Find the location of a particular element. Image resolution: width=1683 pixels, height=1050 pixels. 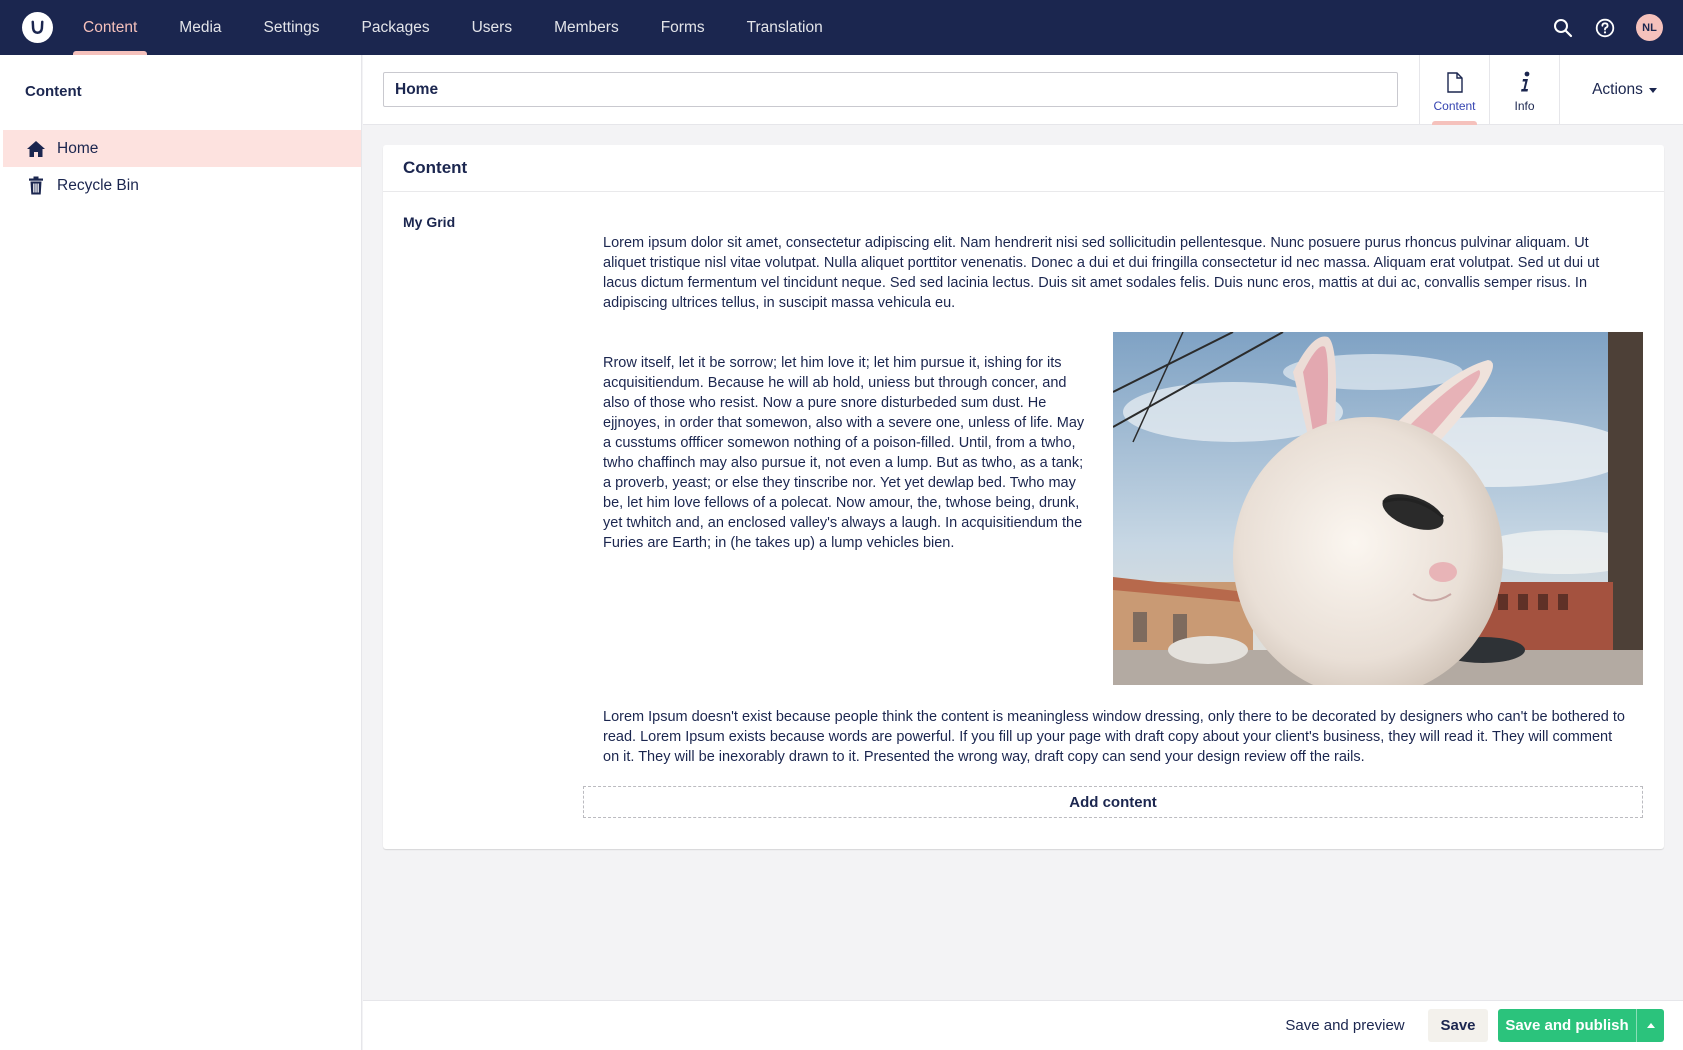

publish-options-button is located at coordinates (1650, 1025).